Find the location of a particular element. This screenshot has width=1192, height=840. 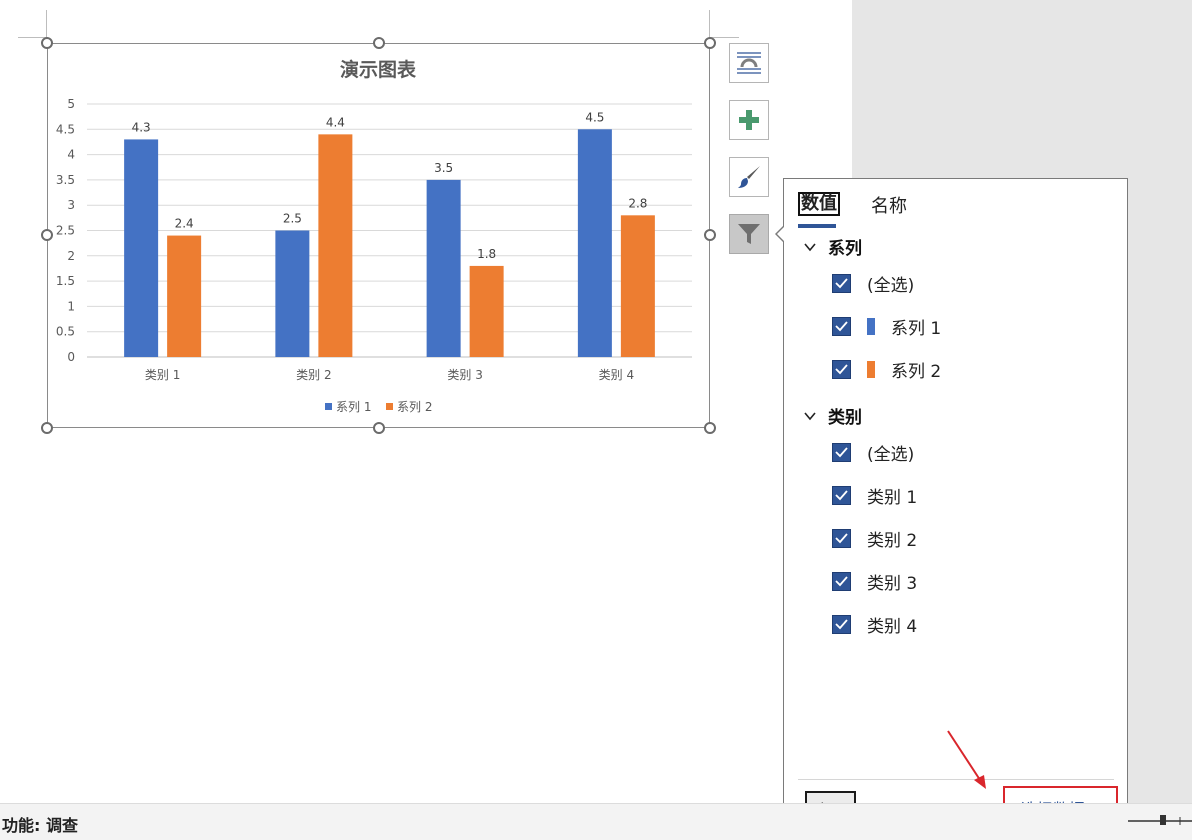

chart-styles-button is located at coordinates (749, 63).